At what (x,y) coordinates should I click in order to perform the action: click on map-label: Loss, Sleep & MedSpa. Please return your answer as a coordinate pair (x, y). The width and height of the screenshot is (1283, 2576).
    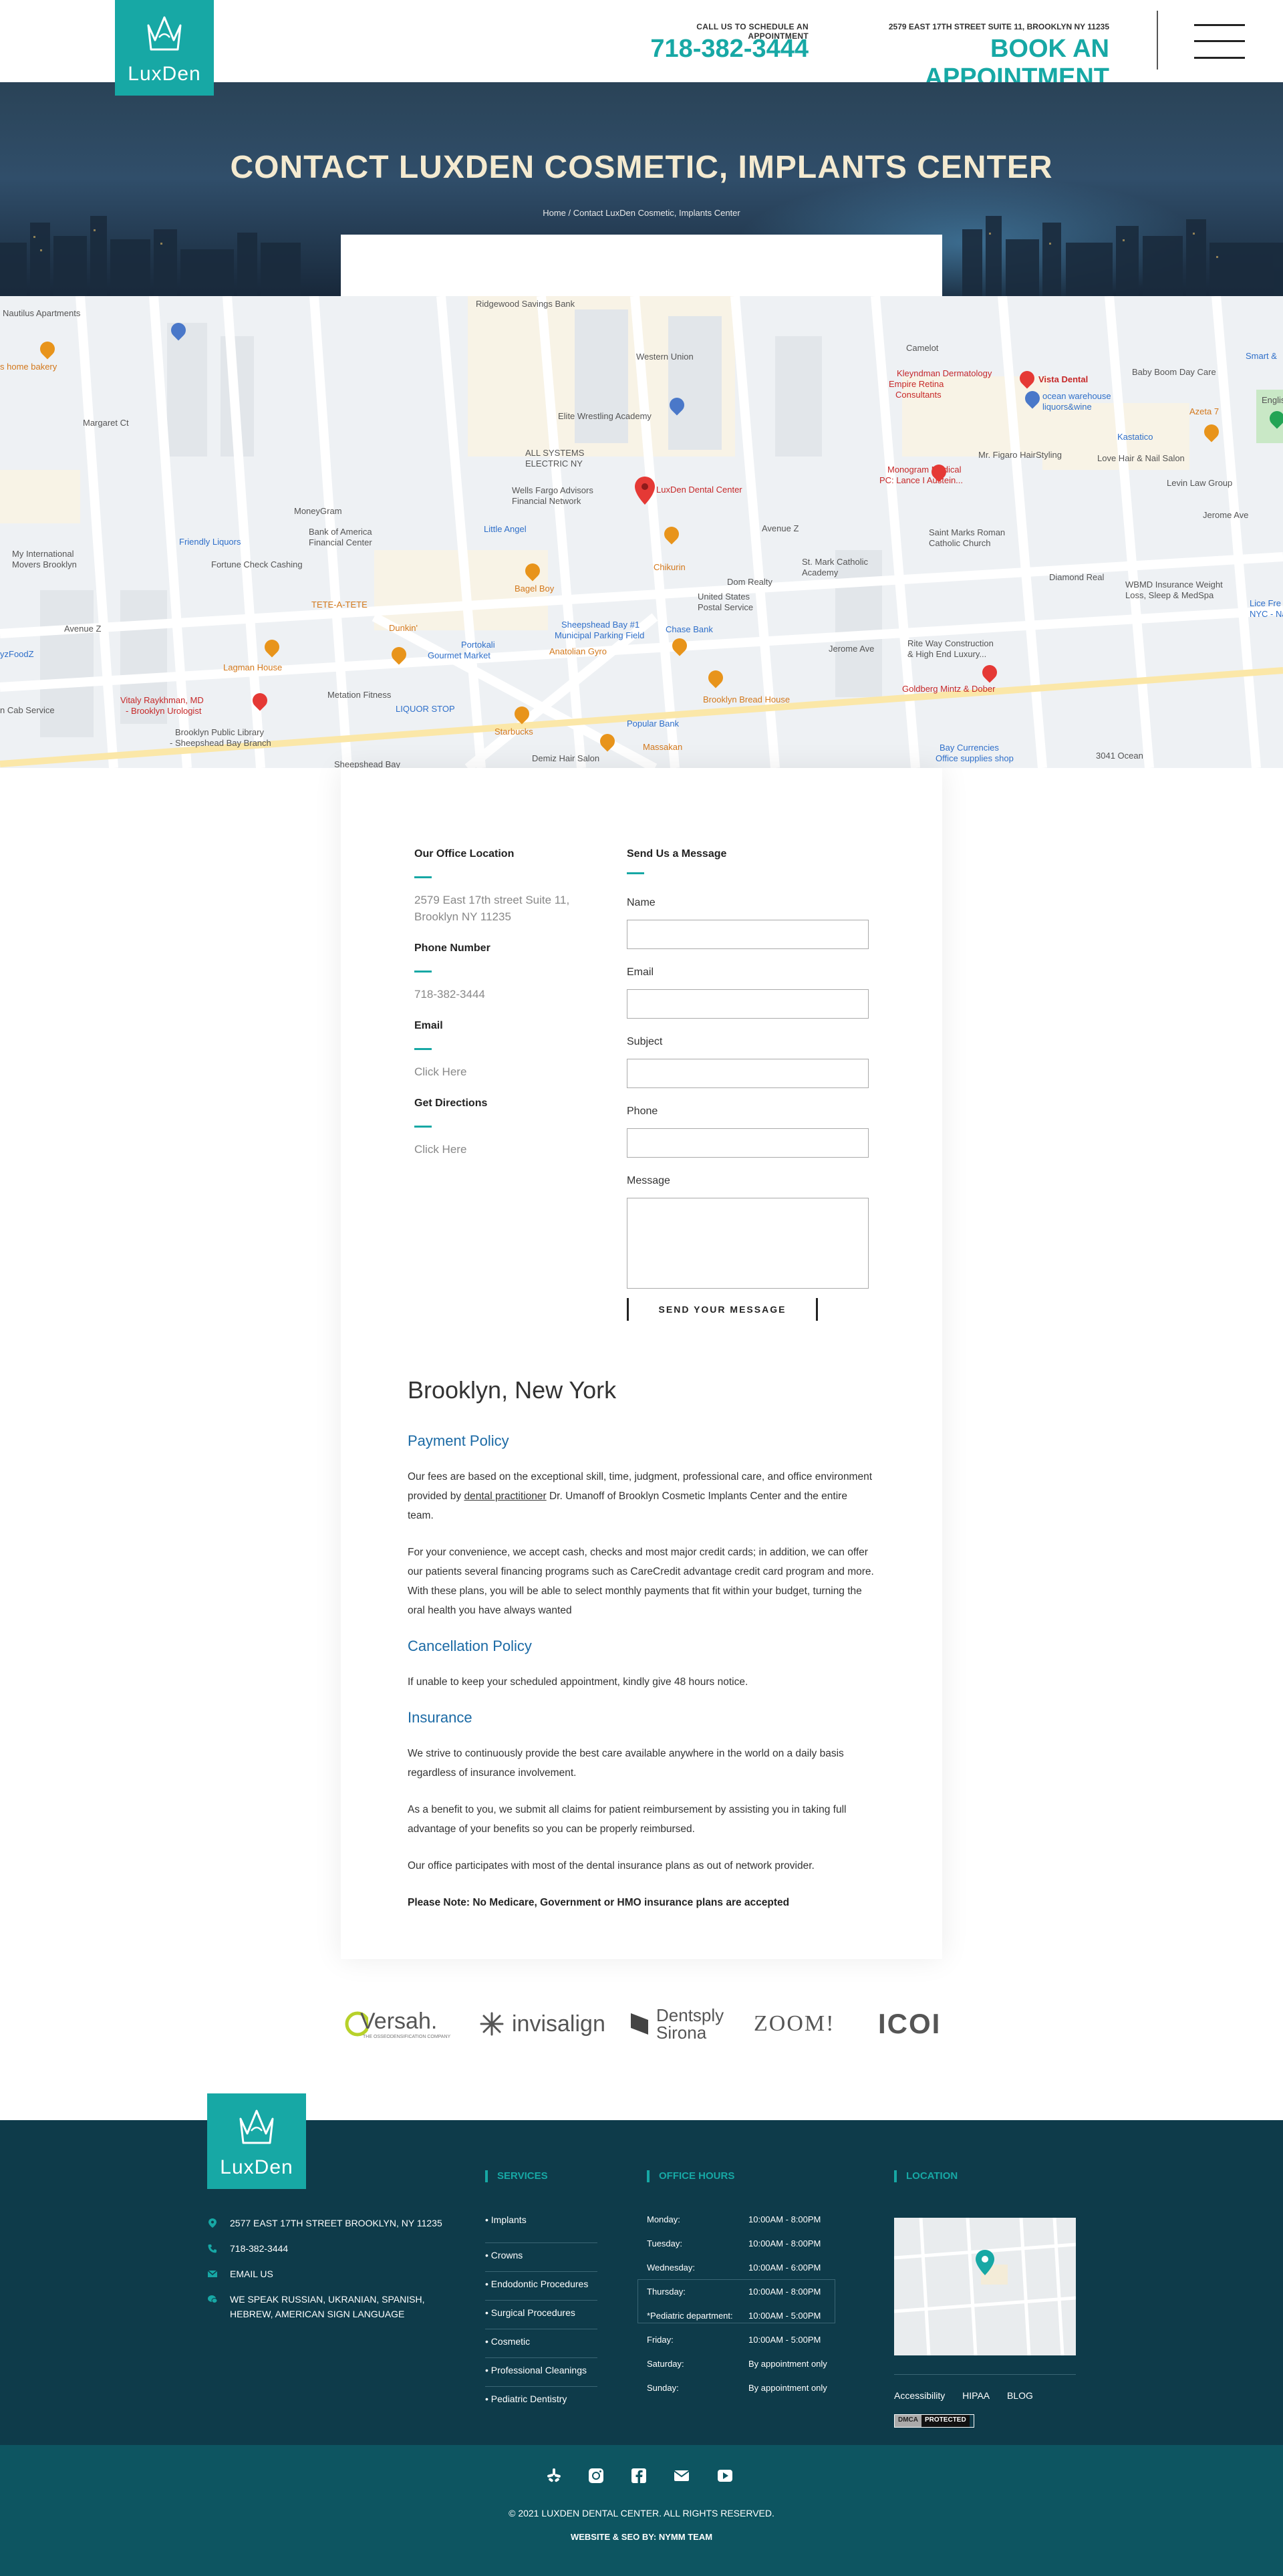
    Looking at the image, I should click on (1169, 595).